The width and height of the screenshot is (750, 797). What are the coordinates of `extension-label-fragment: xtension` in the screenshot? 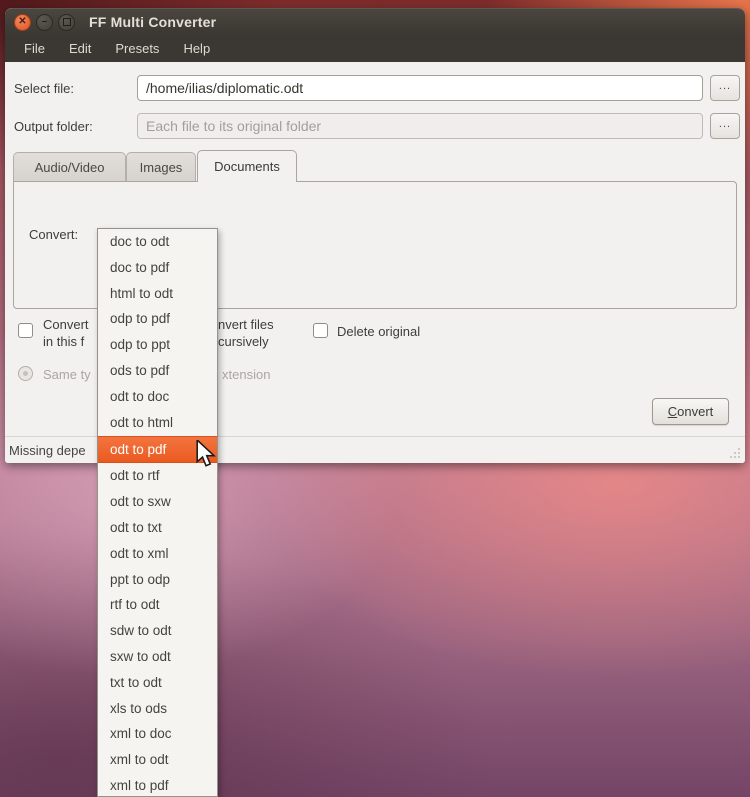 It's located at (246, 374).